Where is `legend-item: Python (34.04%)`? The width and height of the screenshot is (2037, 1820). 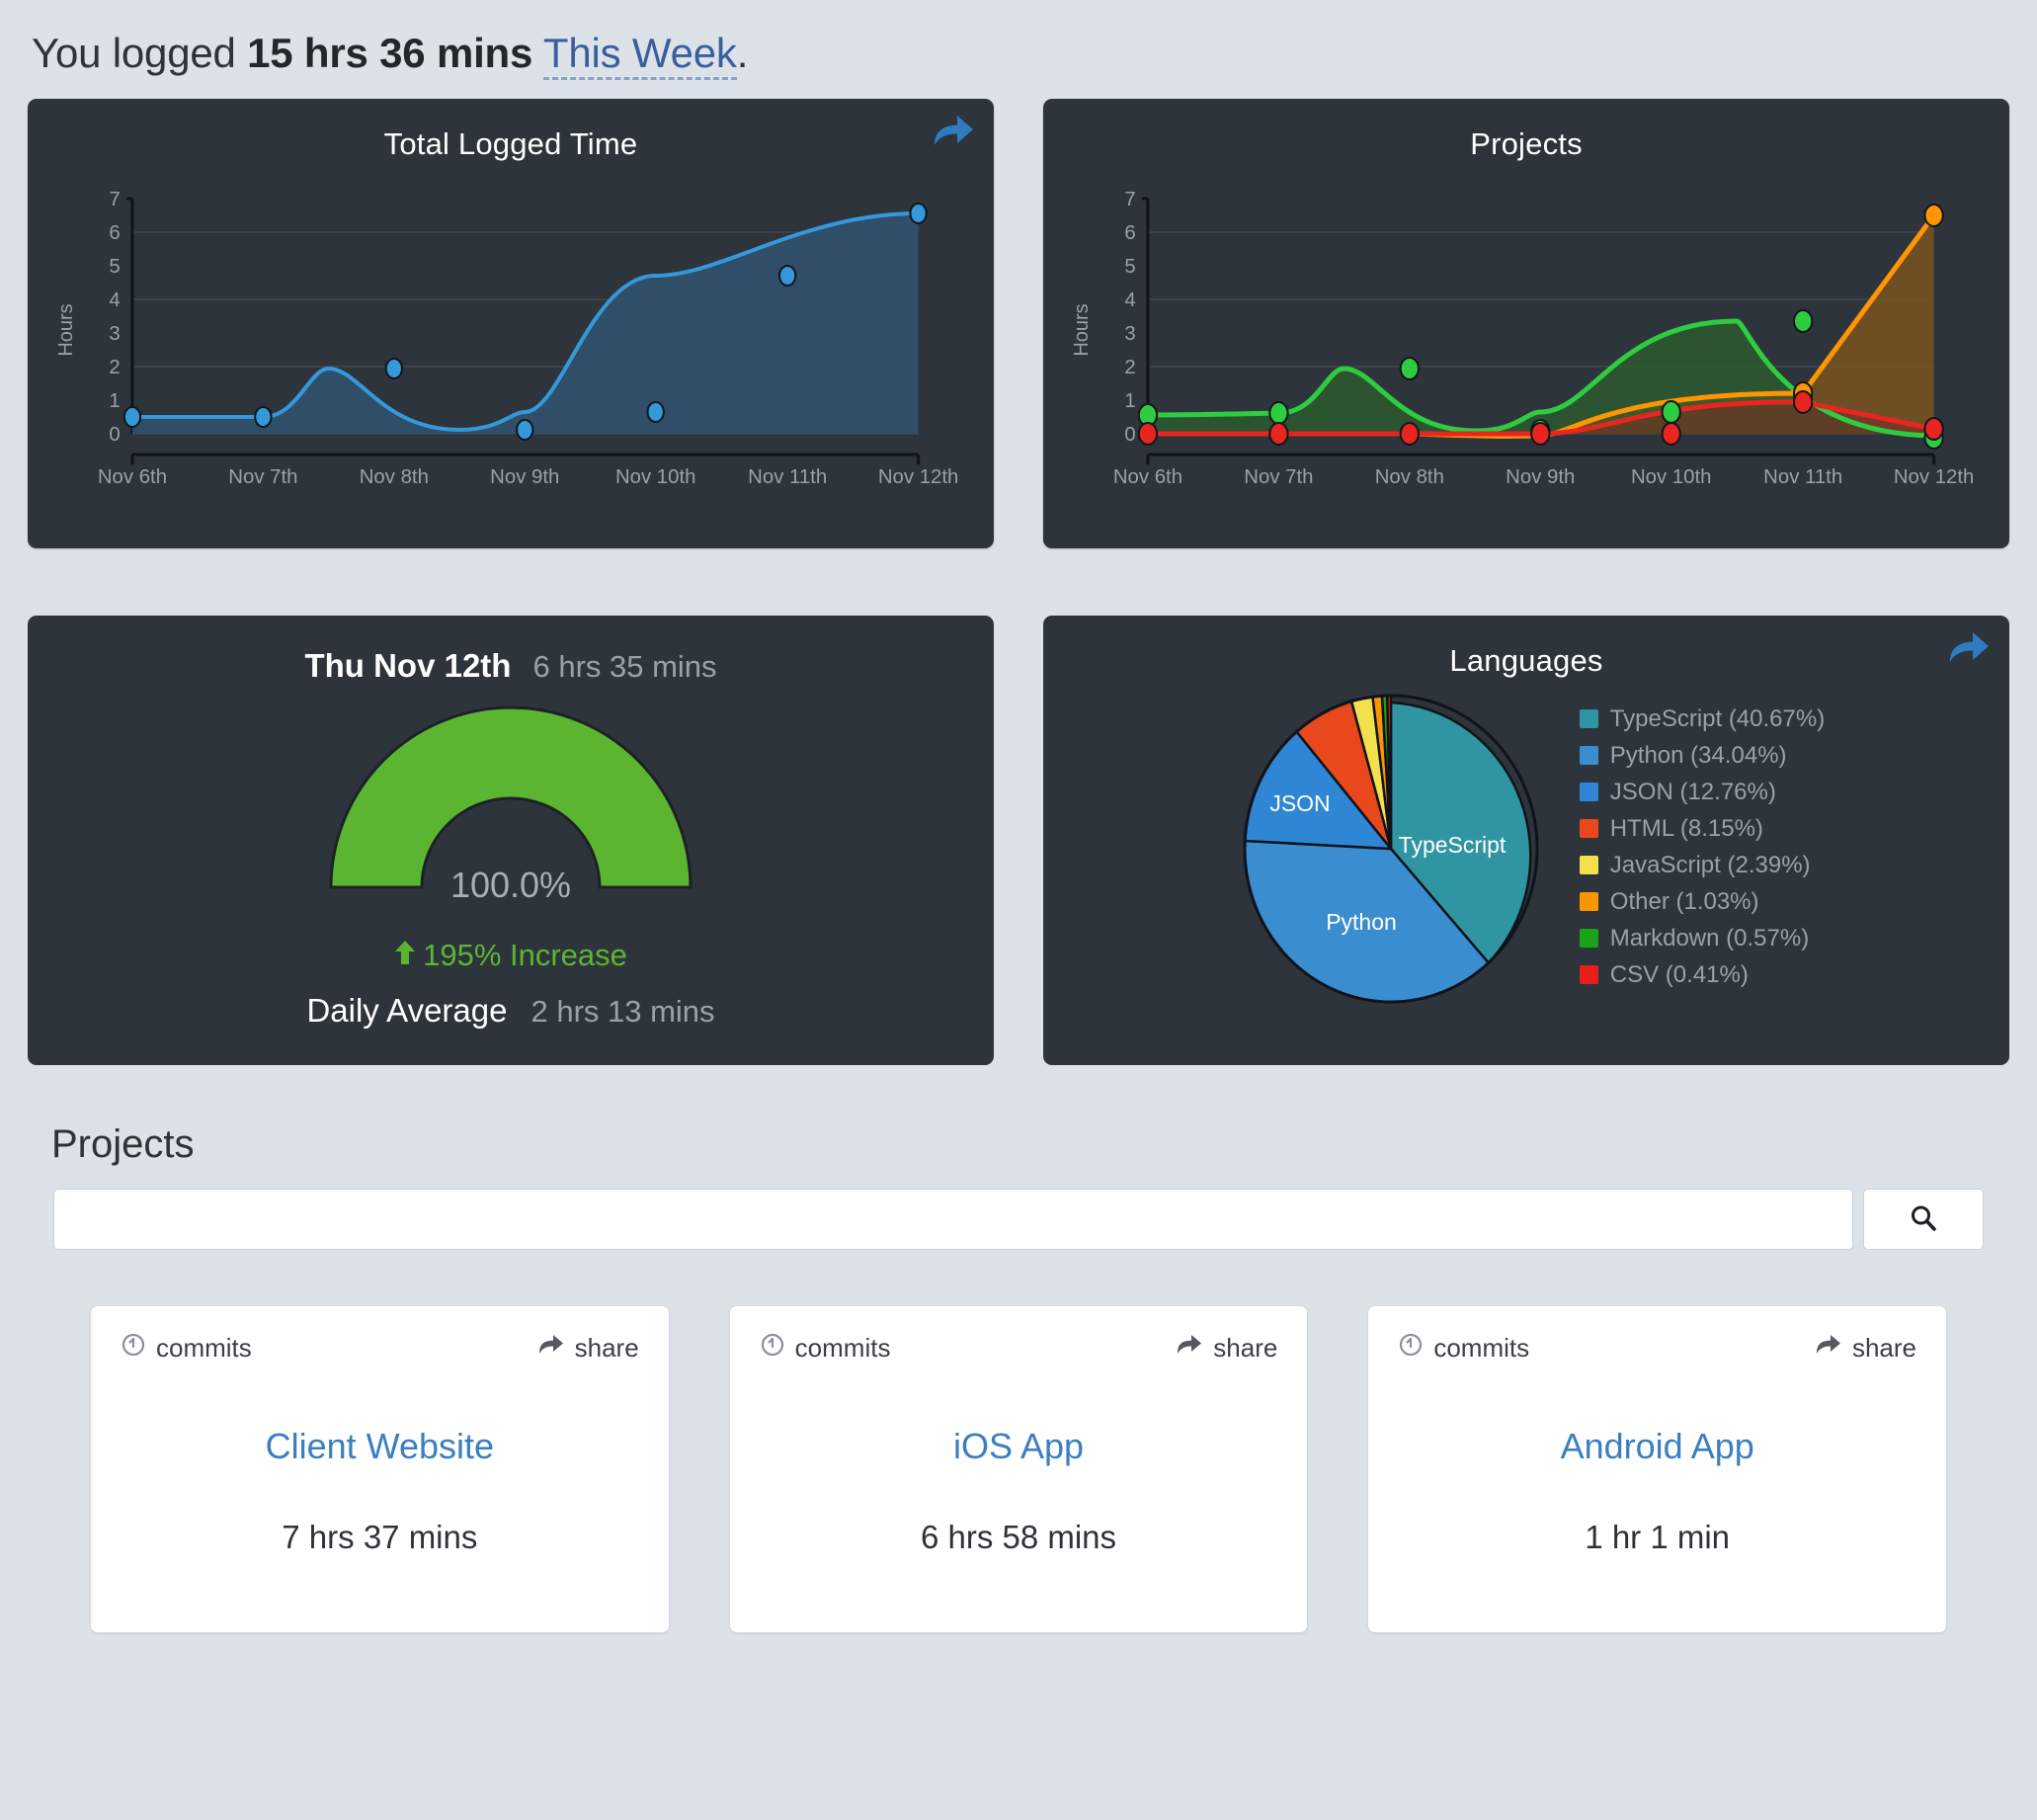
legend-item: Python (34.04%) is located at coordinates (1702, 755).